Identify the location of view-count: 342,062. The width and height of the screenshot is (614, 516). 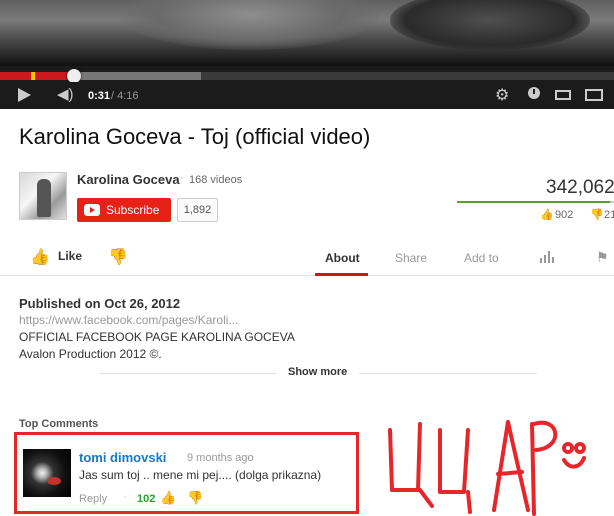
(580, 187).